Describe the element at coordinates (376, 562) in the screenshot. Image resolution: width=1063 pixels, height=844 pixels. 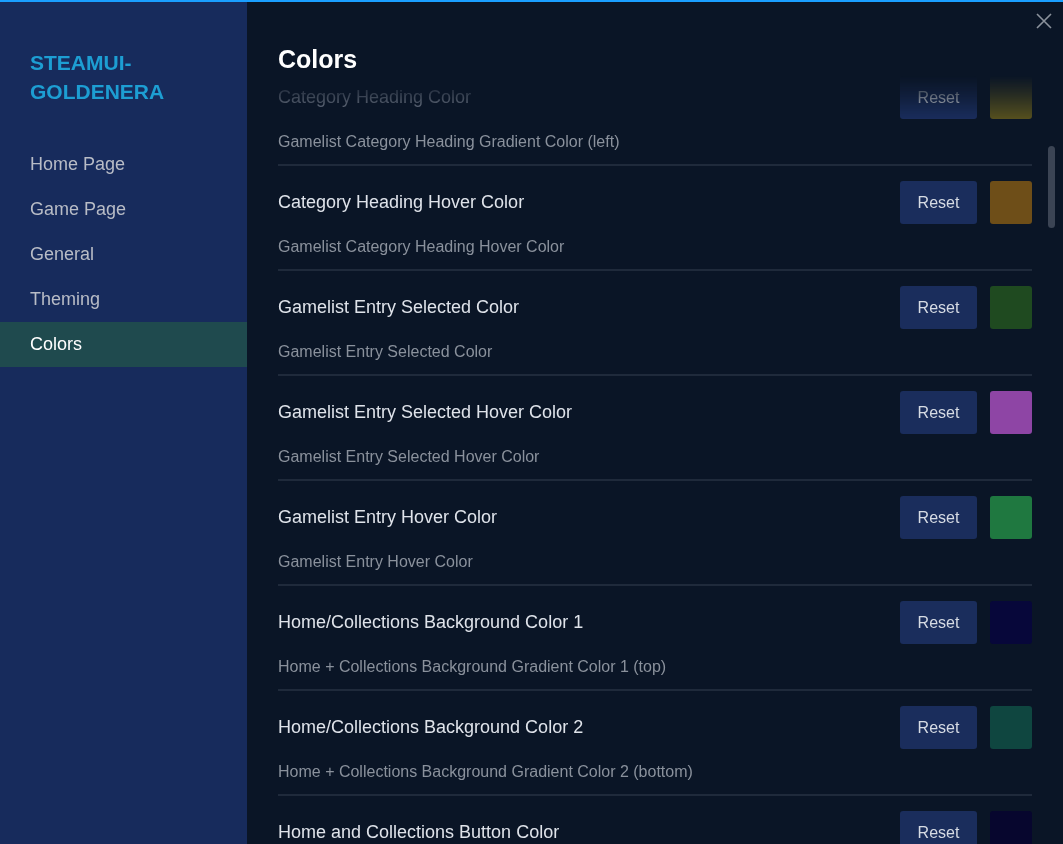
I see `setting-description: Gamelist Entry Hover Color` at that location.